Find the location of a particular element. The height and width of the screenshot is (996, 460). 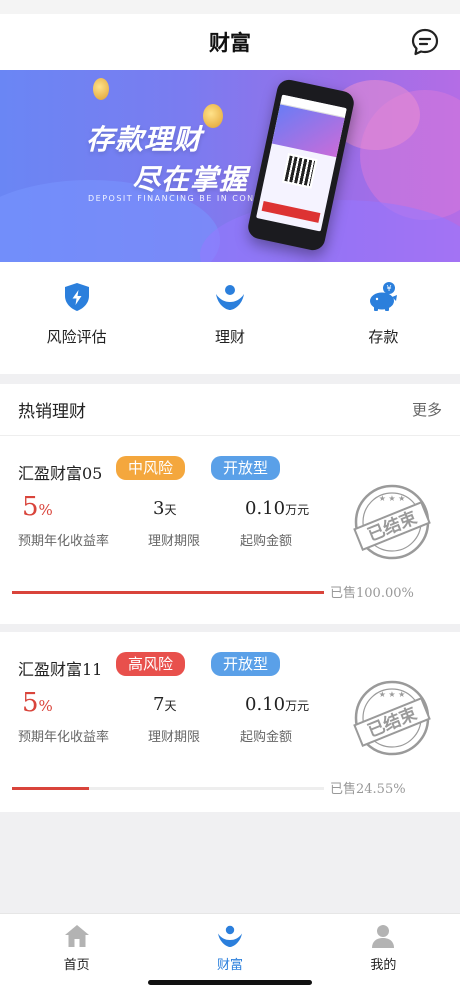

more-link: 更多 is located at coordinates (427, 409).